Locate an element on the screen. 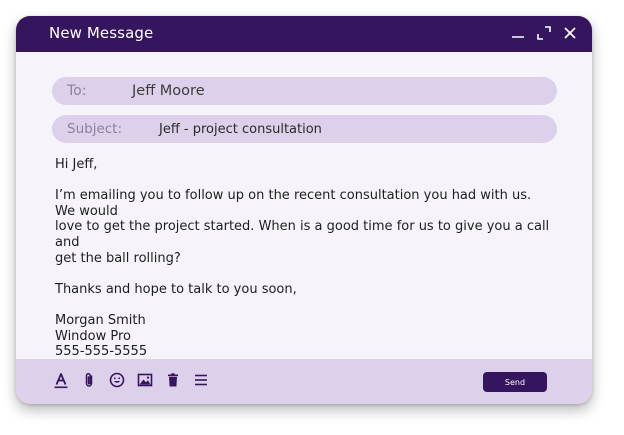 This screenshot has width=624, height=435. emoji-icon is located at coordinates (117, 380).